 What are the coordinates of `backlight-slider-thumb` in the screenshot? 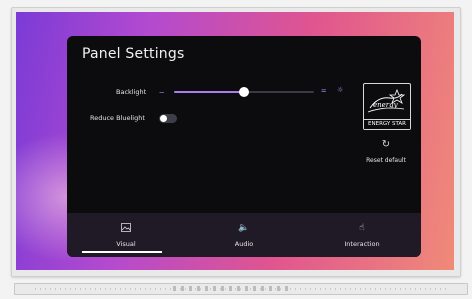 It's located at (244, 92).